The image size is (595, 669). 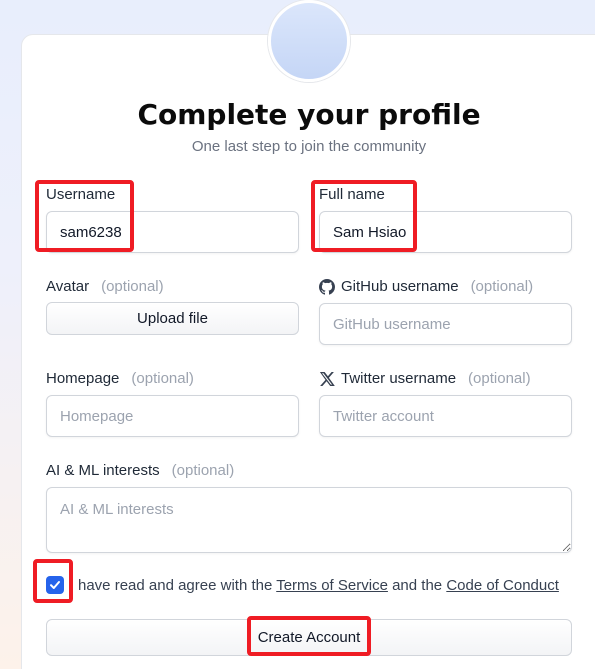 What do you see at coordinates (332, 585) in the screenshot?
I see `terms-of-service-link: Terms of Service` at bounding box center [332, 585].